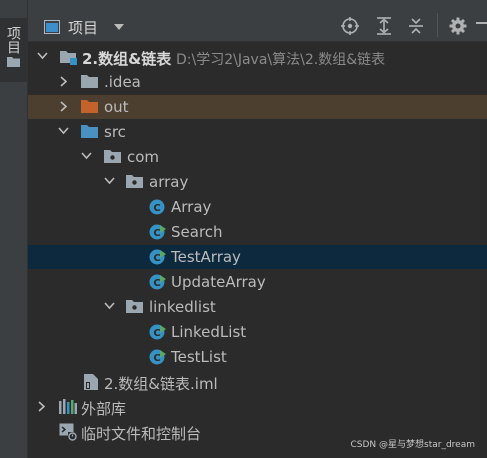 This screenshot has width=487, height=458. I want to click on tree-row-linkedlist-class: C LinkedList, so click(257, 332).